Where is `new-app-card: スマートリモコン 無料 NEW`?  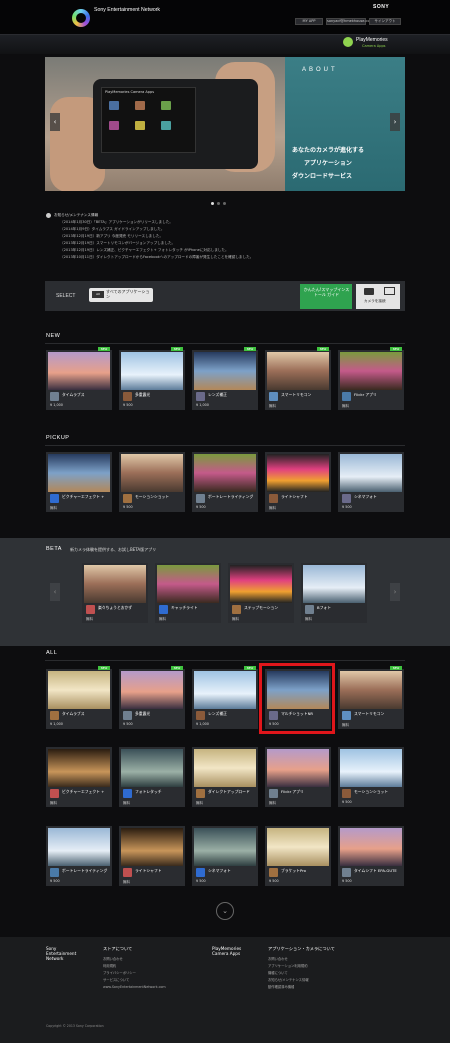 new-app-card: スマートリモコン 無料 NEW is located at coordinates (298, 378).